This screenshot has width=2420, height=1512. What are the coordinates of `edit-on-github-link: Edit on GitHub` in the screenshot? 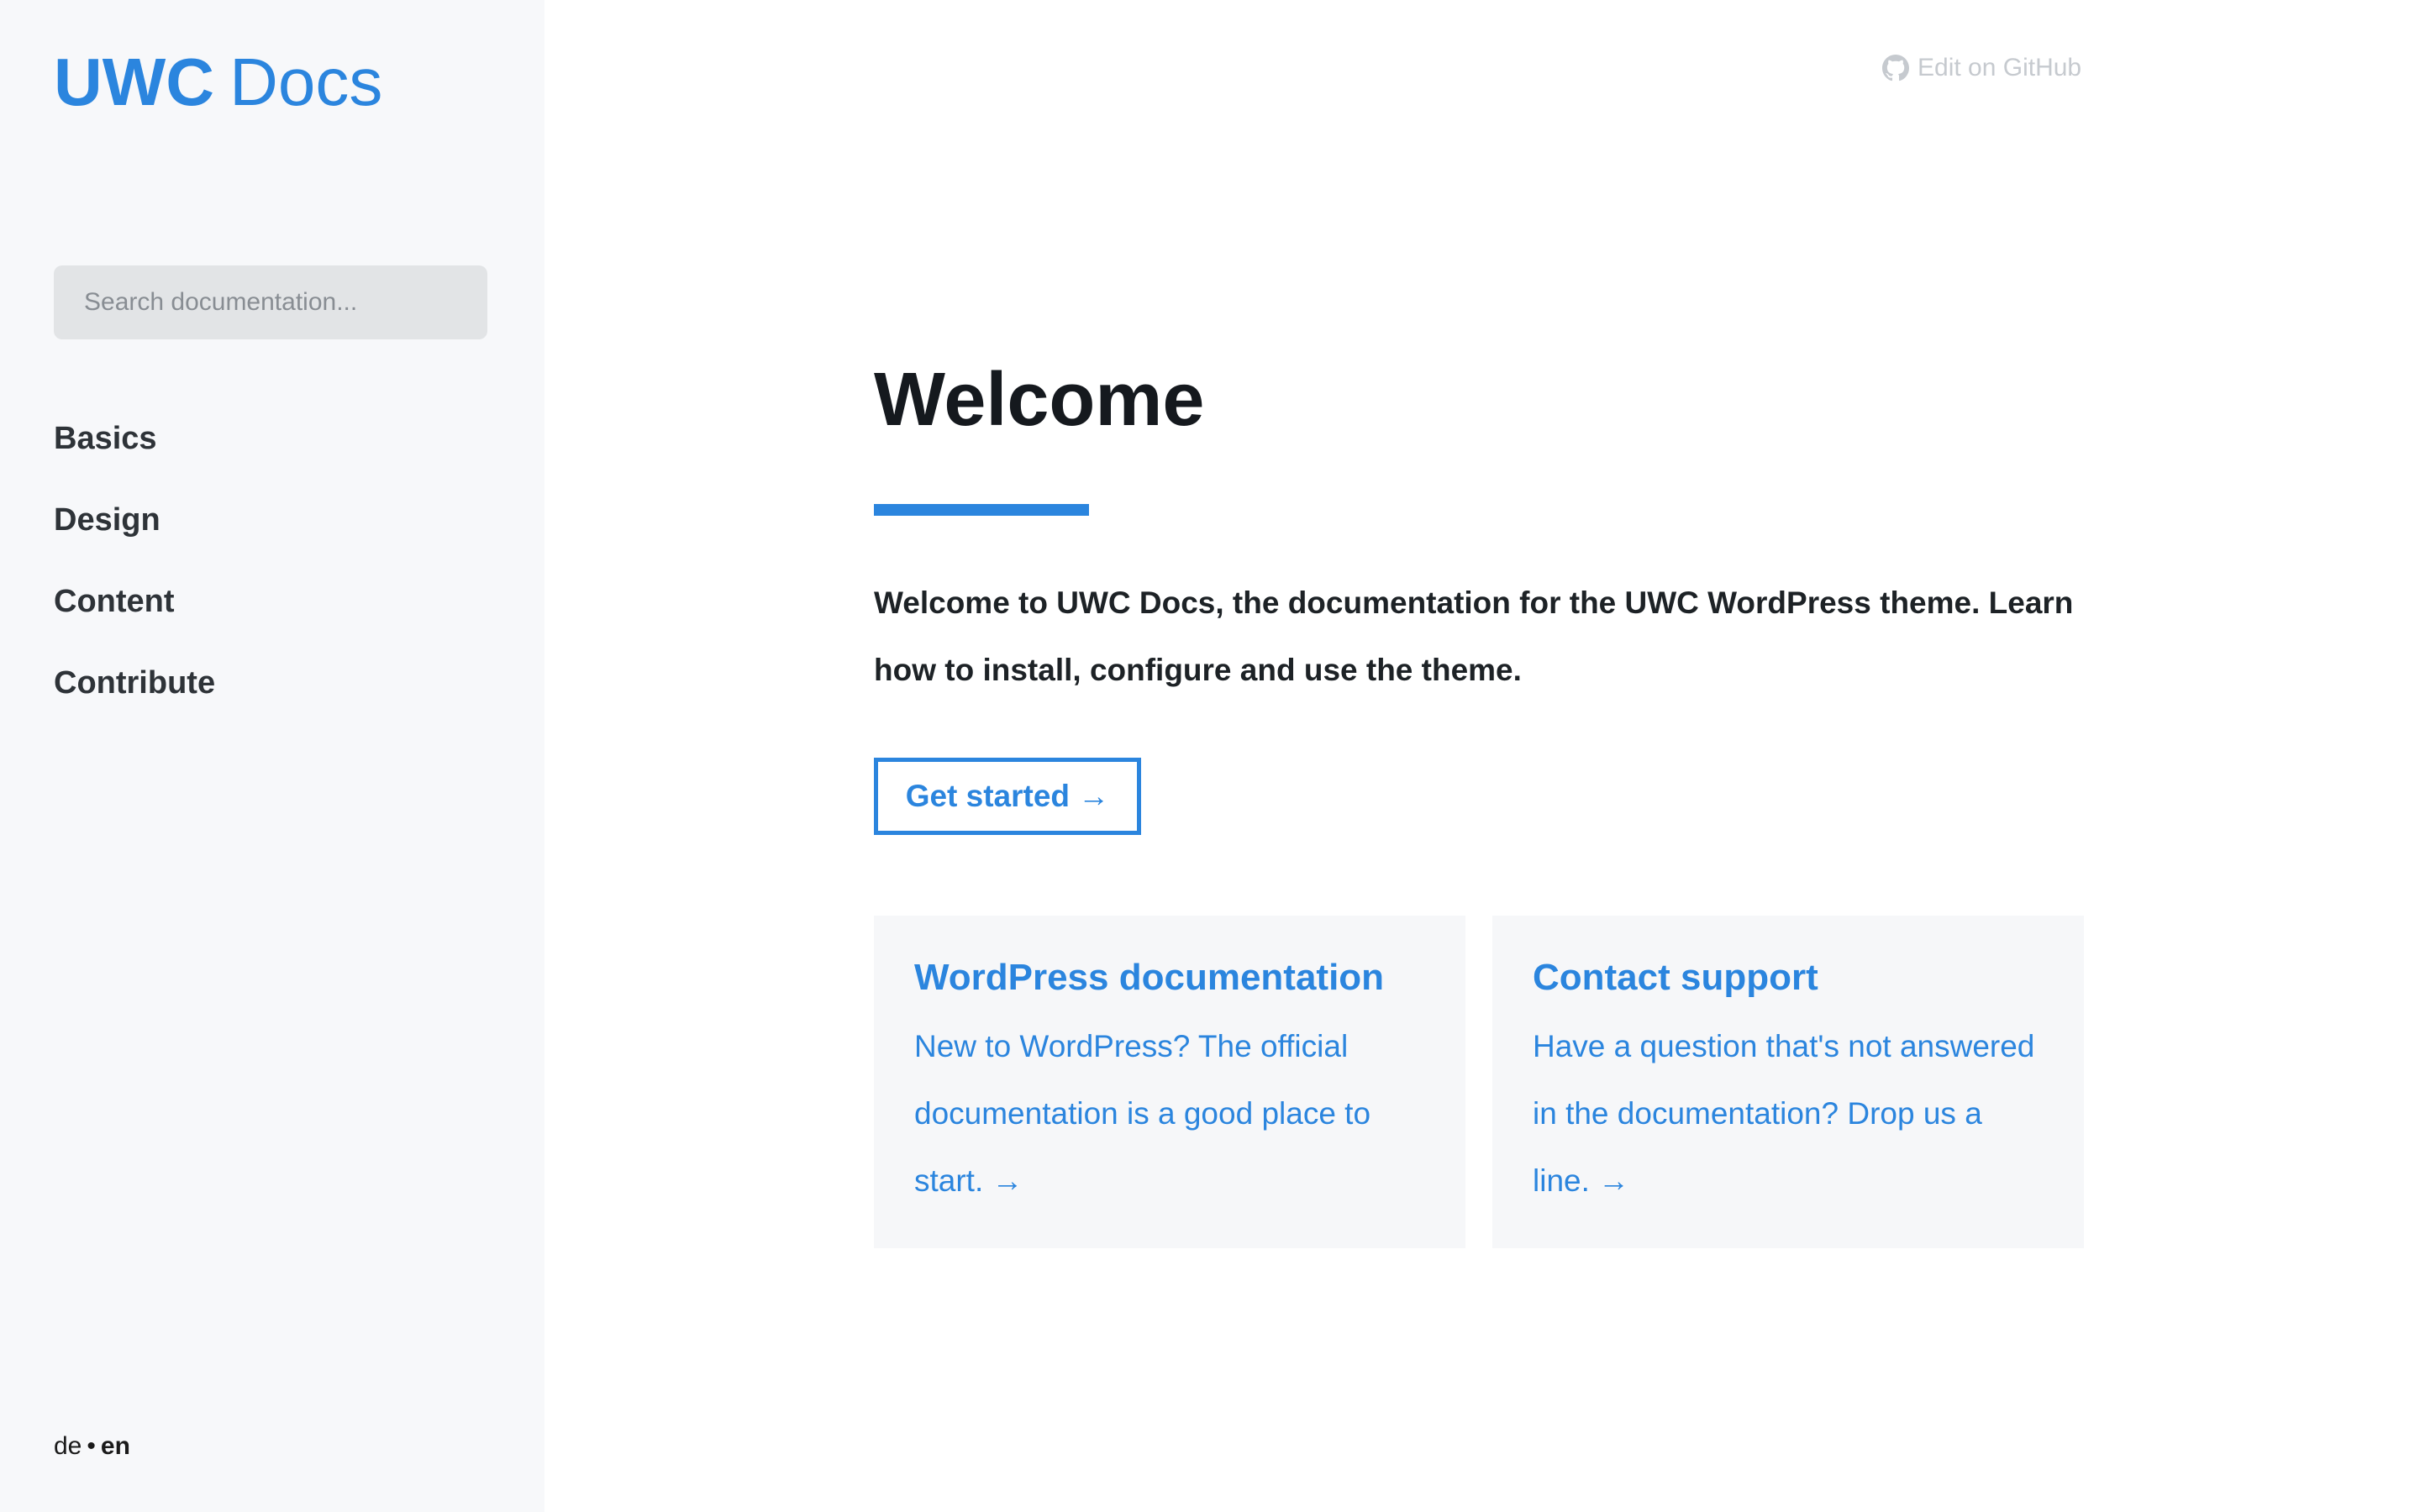 It's located at (1982, 68).